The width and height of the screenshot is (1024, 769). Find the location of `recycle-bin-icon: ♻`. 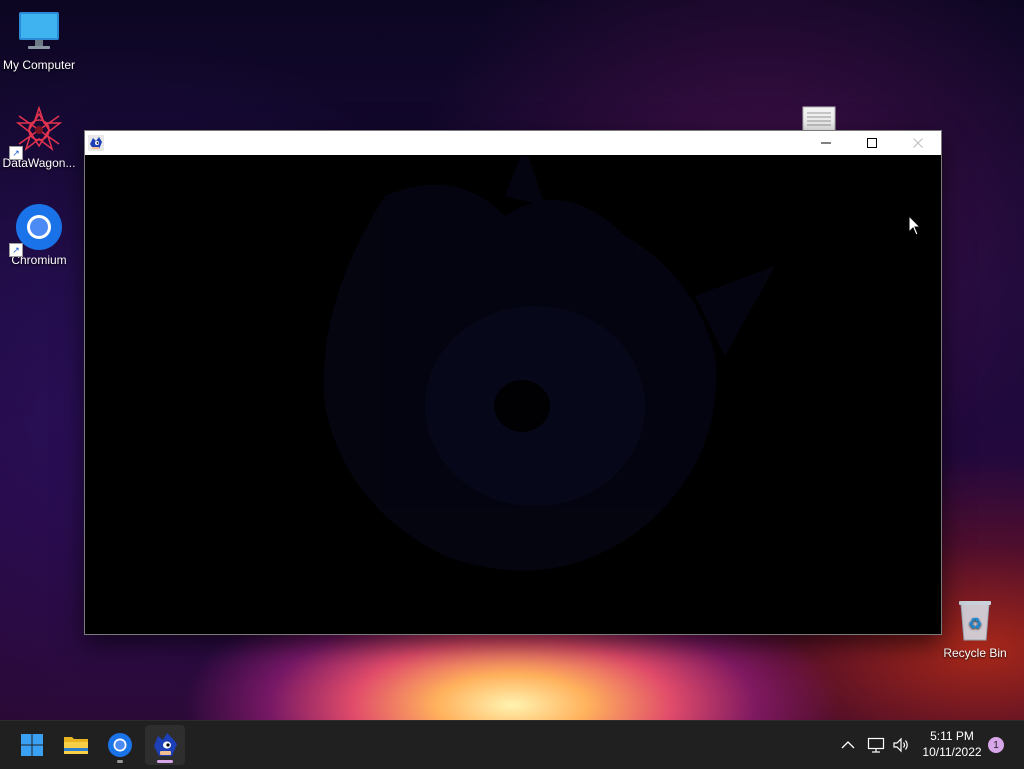

recycle-bin-icon: ♻ is located at coordinates (975, 620).